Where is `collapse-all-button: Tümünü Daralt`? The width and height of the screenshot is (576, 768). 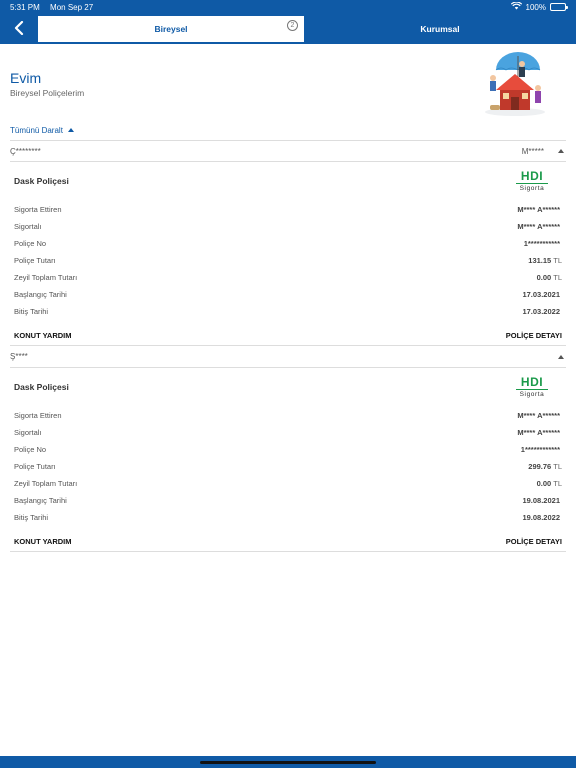
collapse-all-button: Tümünü Daralt is located at coordinates (288, 130).